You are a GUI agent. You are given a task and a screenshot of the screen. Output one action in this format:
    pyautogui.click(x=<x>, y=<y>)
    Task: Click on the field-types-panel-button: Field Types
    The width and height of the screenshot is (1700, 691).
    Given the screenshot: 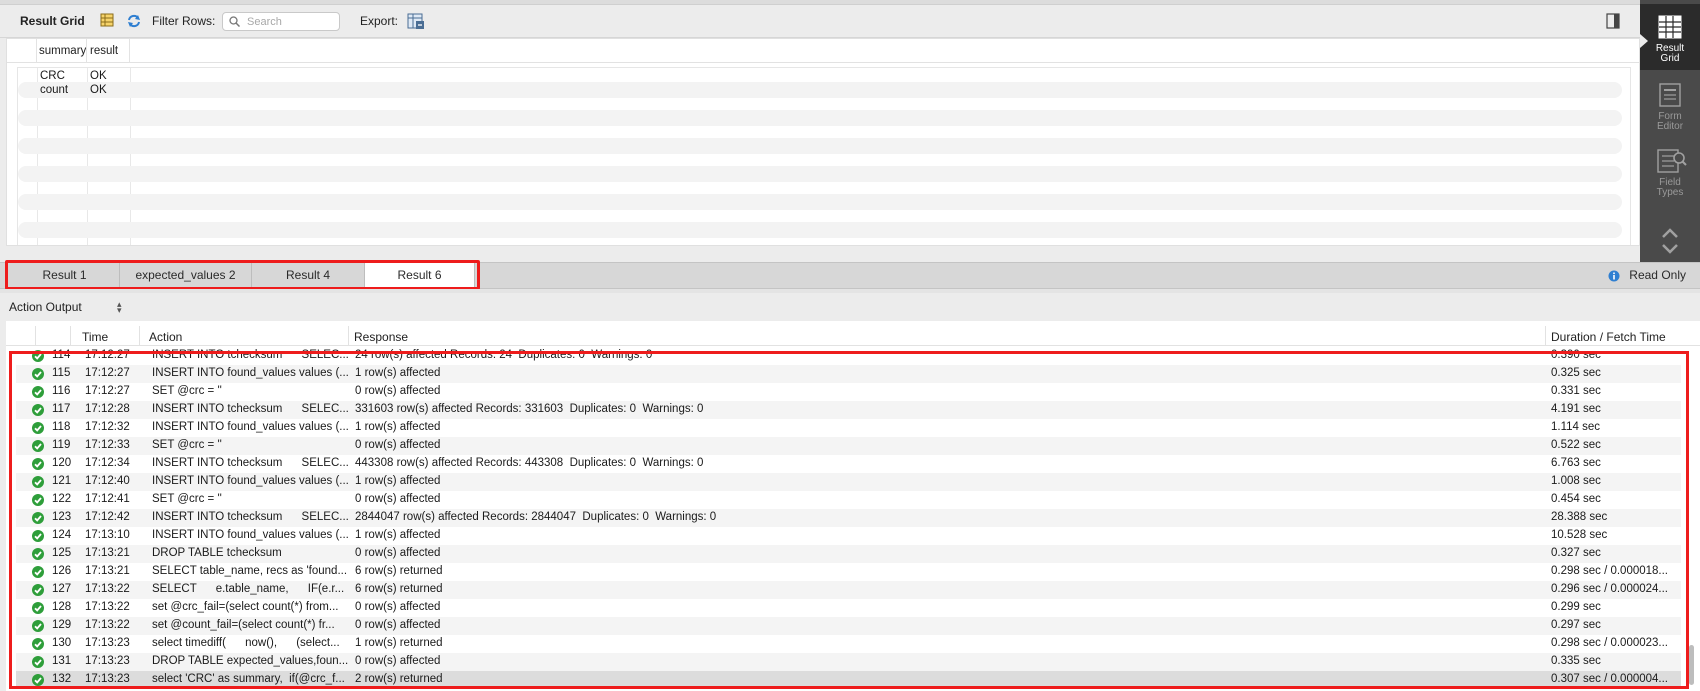 What is the action you would take?
    pyautogui.click(x=1670, y=171)
    